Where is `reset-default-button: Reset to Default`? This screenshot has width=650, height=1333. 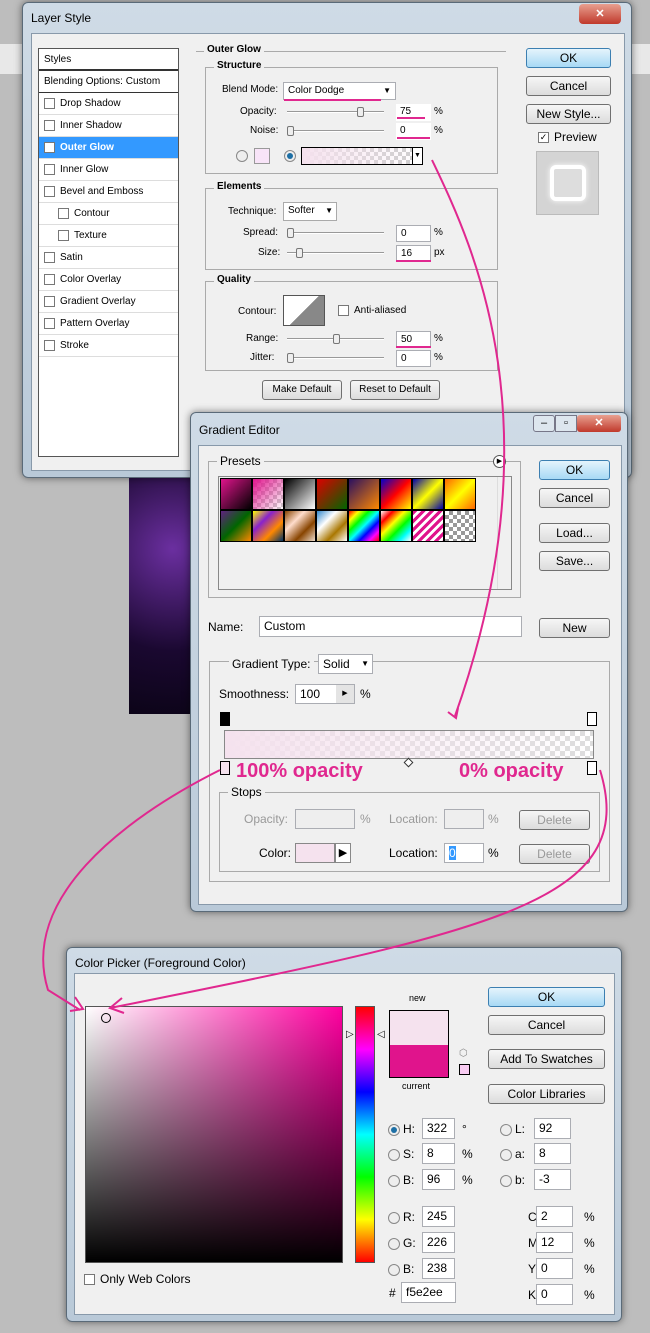
reset-default-button: Reset to Default is located at coordinates (395, 390).